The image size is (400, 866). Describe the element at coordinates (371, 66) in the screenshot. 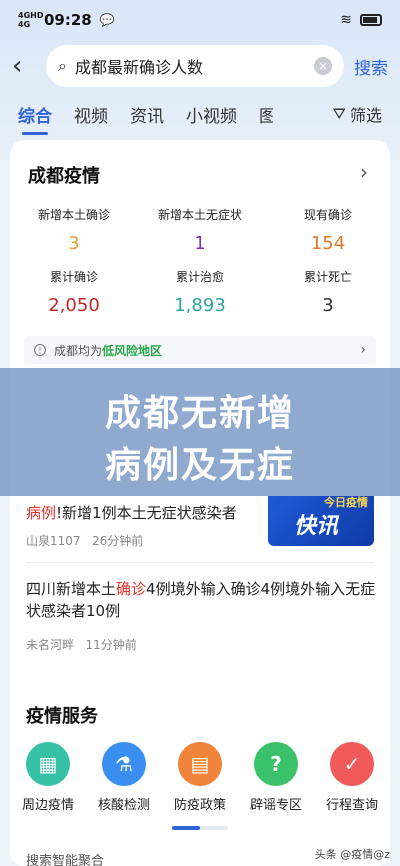

I see `search-button: 搜索` at that location.